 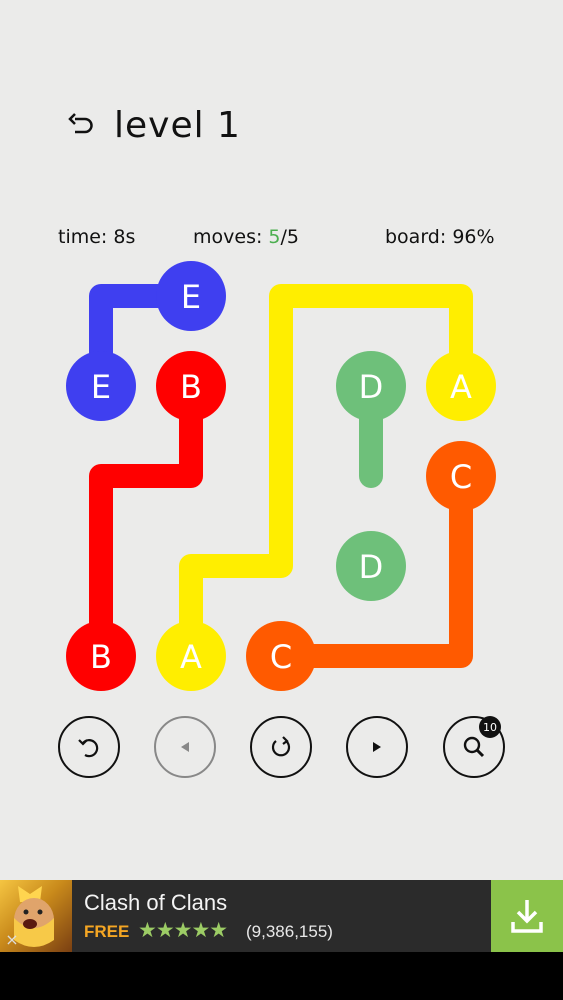 I want to click on ad-banner: × Clash of Clans FREE ★★★★★ (9,386,155), so click(x=281, y=916).